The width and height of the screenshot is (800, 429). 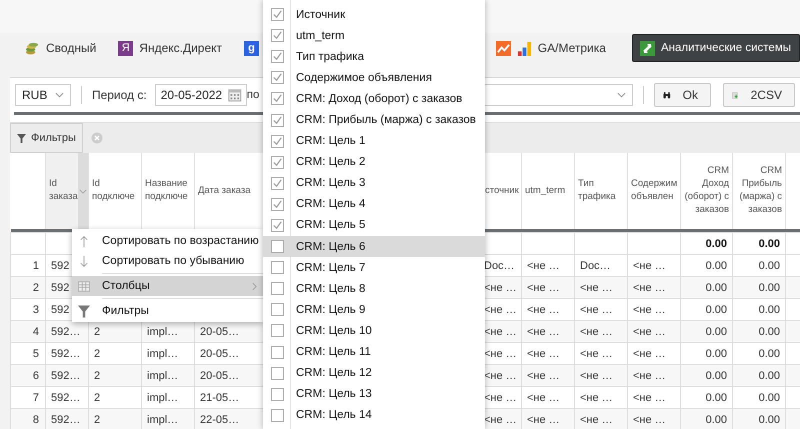 What do you see at coordinates (716, 48) in the screenshot?
I see `tab: Аналитические системы` at bounding box center [716, 48].